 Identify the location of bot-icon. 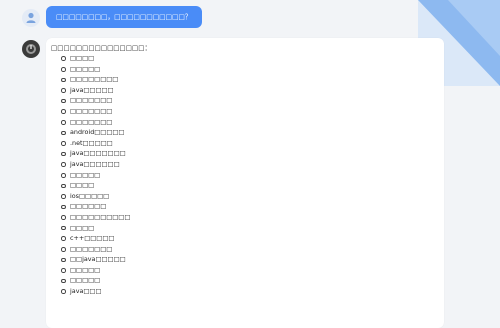
(31, 49).